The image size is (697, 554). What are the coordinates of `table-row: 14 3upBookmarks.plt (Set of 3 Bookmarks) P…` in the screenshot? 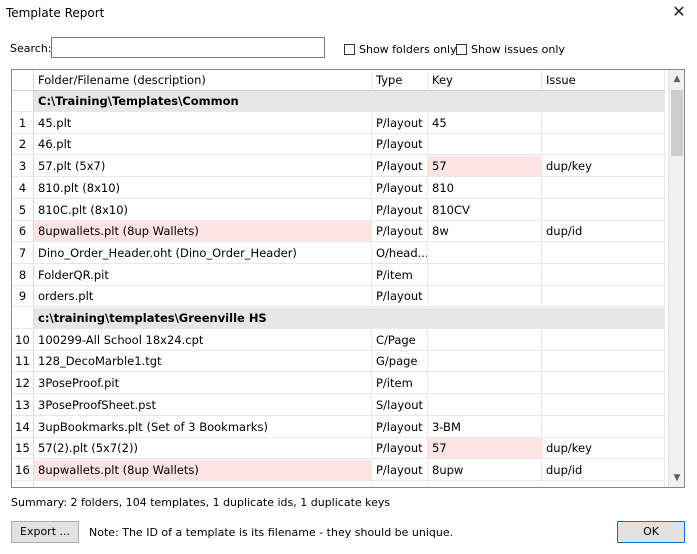 It's located at (338, 427).